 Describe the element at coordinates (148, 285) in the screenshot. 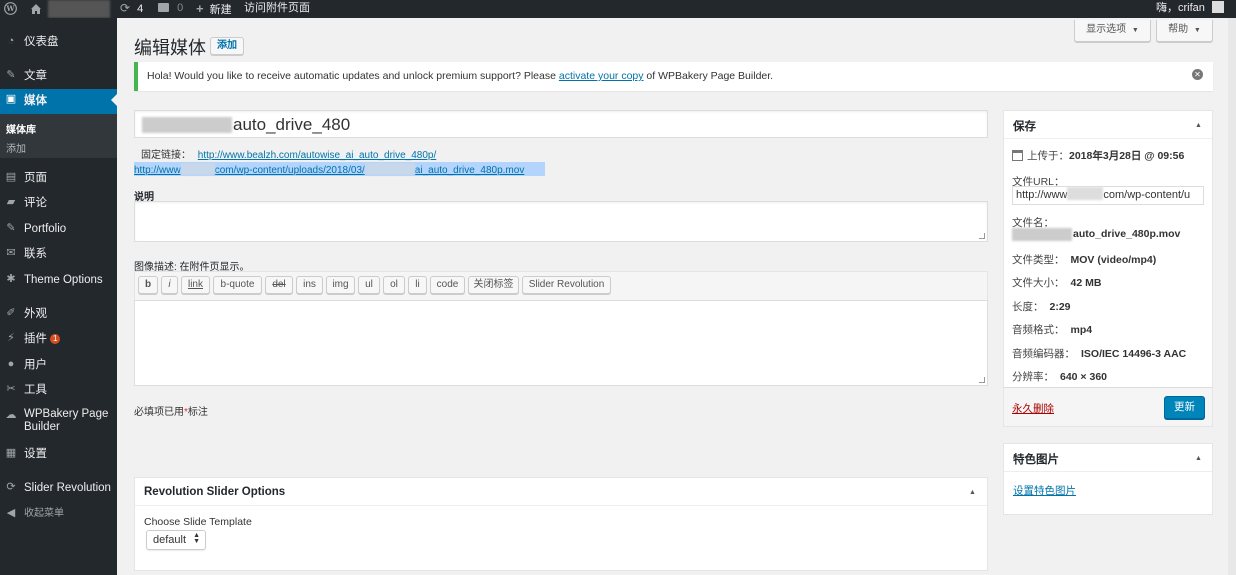

I see `qt-bold-button: b` at that location.